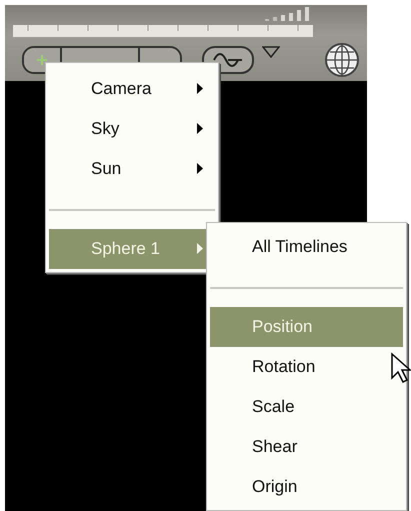 This screenshot has height=511, width=411. Describe the element at coordinates (271, 52) in the screenshot. I see `dropdown-triangle-icon` at that location.